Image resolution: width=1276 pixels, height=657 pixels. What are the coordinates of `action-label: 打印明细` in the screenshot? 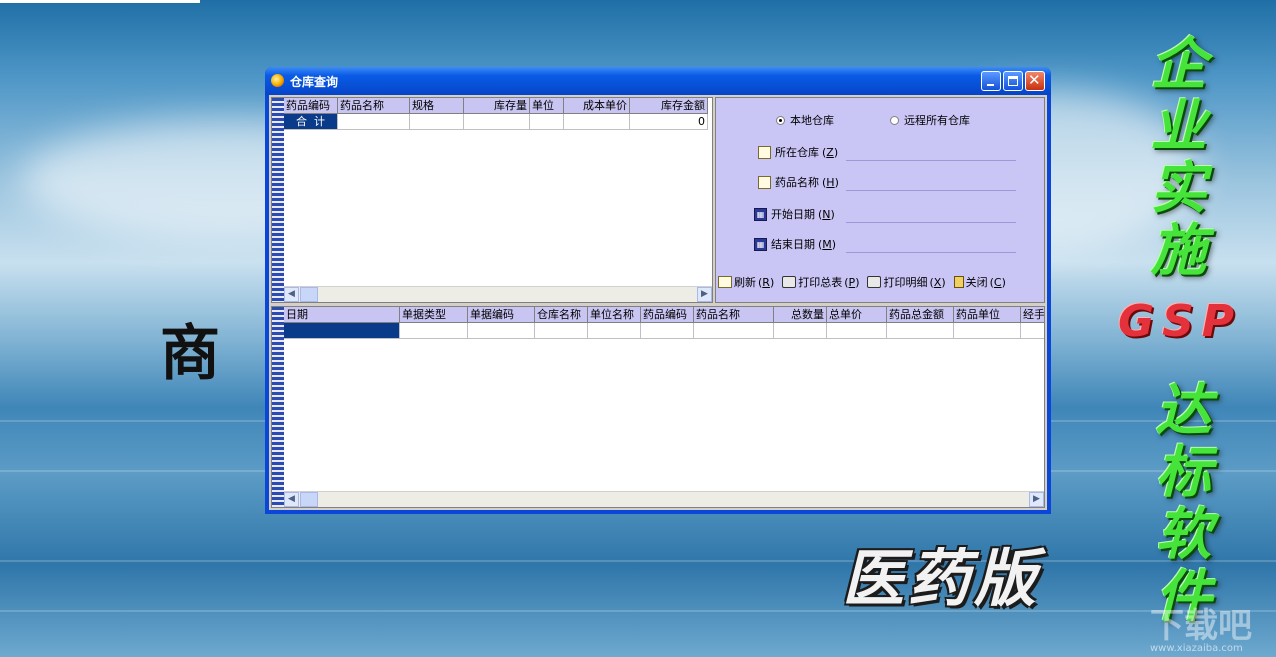 It's located at (905, 282).